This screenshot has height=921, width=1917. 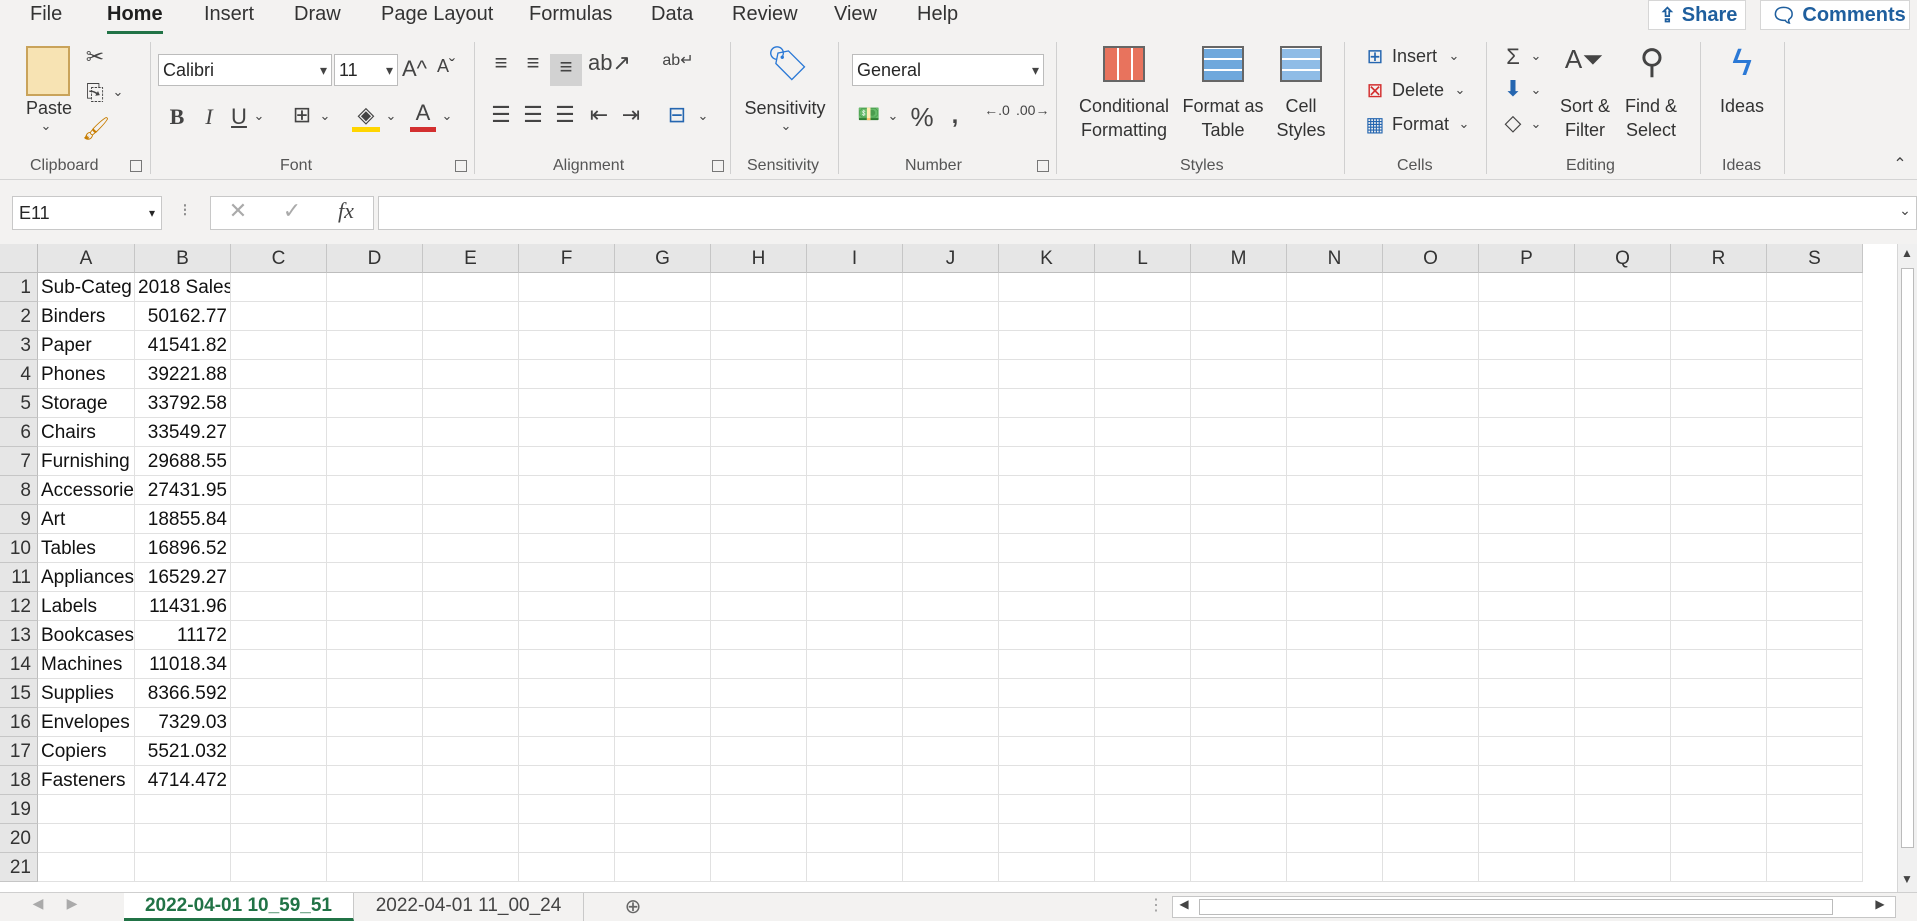 What do you see at coordinates (951, 258) in the screenshot?
I see `column-header-j: J` at bounding box center [951, 258].